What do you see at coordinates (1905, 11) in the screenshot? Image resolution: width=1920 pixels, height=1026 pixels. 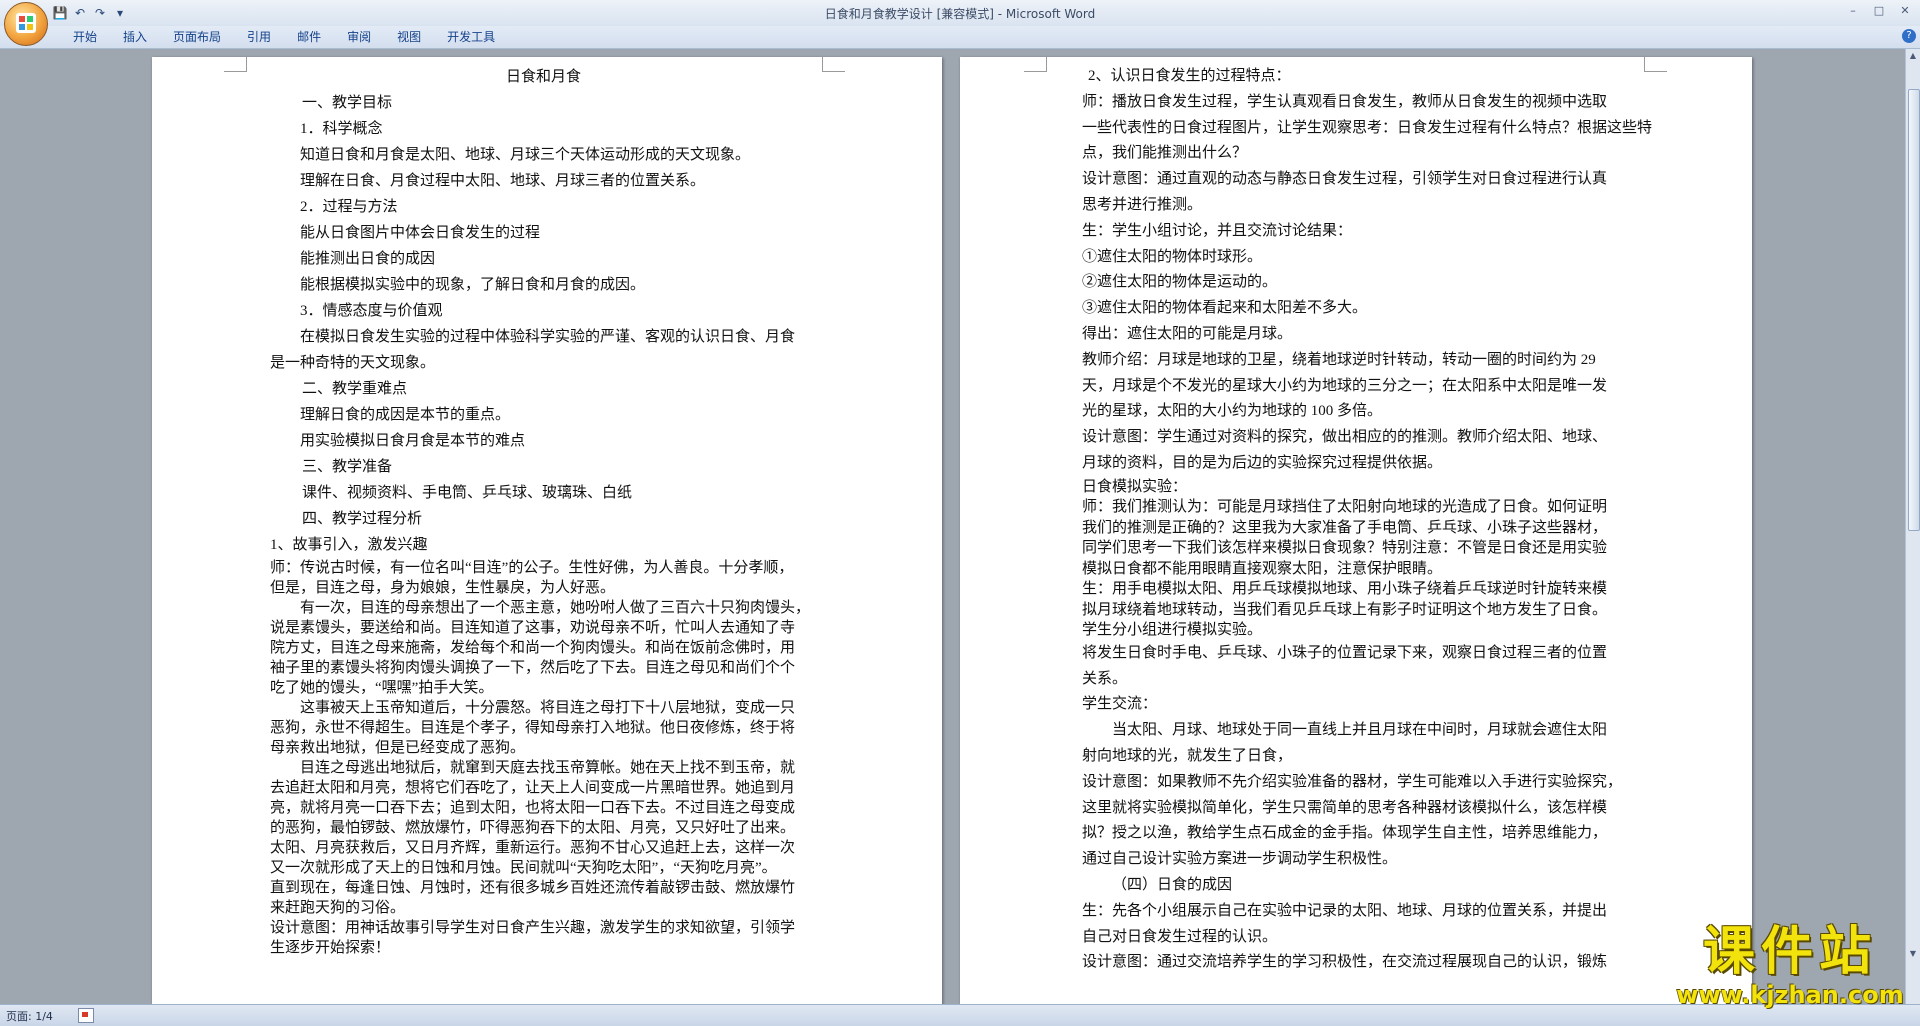 I see `close-button: ✕` at bounding box center [1905, 11].